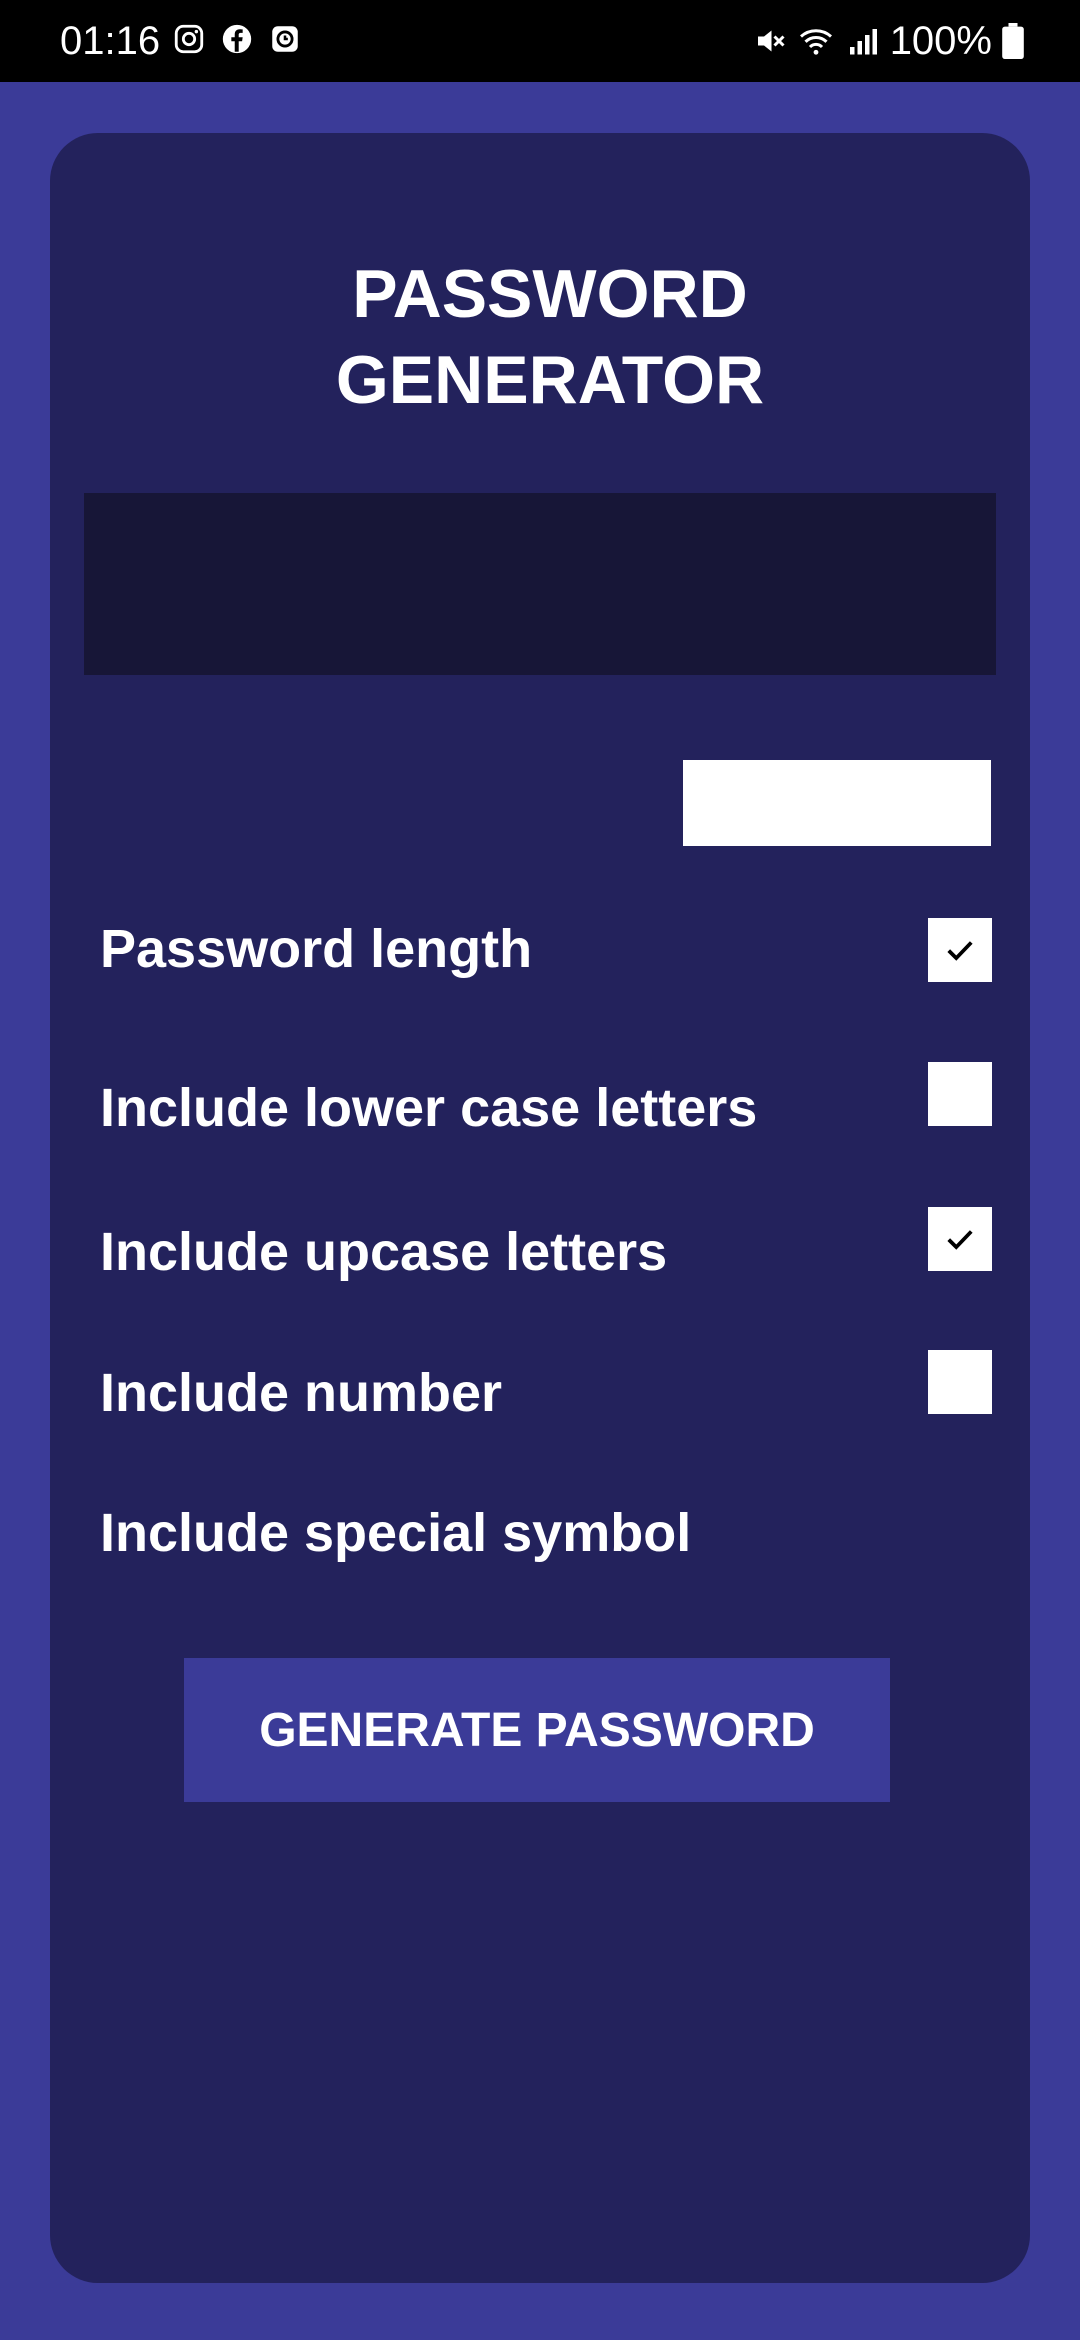 This screenshot has height=2340, width=1080. I want to click on generate-password-button: GENERATE PASSWORD, so click(537, 1730).